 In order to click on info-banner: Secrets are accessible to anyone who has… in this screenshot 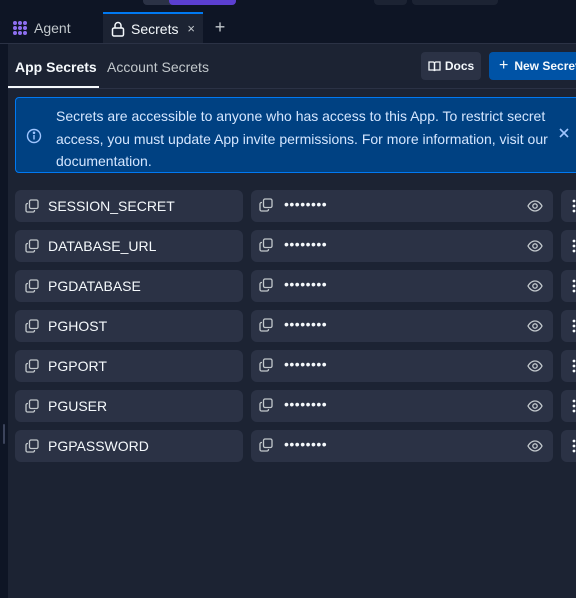, I will do `click(295, 135)`.